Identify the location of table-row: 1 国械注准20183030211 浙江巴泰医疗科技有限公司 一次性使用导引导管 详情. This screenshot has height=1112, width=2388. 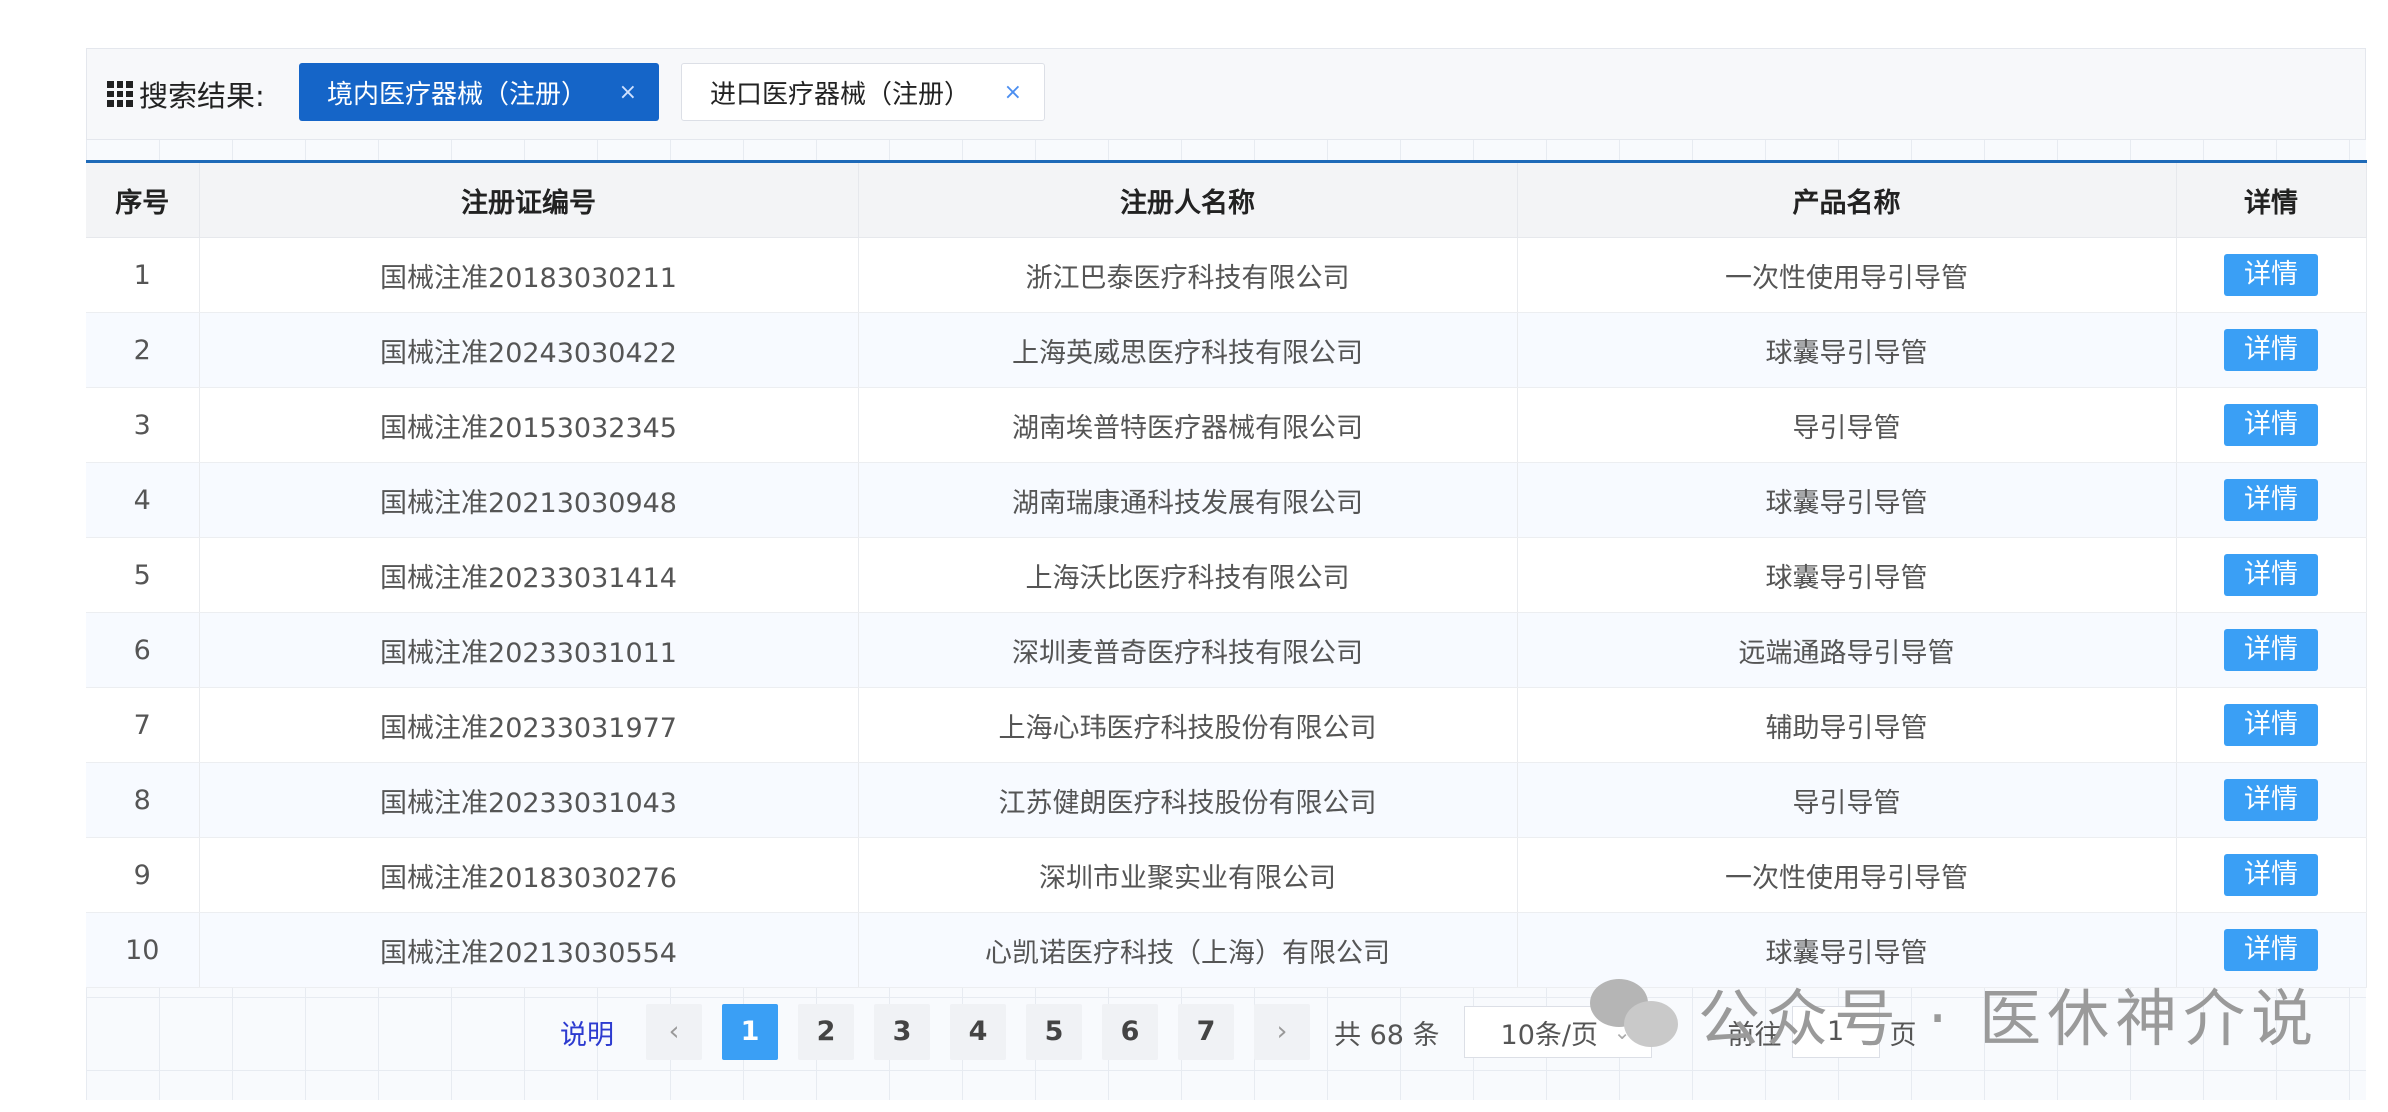
(1226, 275).